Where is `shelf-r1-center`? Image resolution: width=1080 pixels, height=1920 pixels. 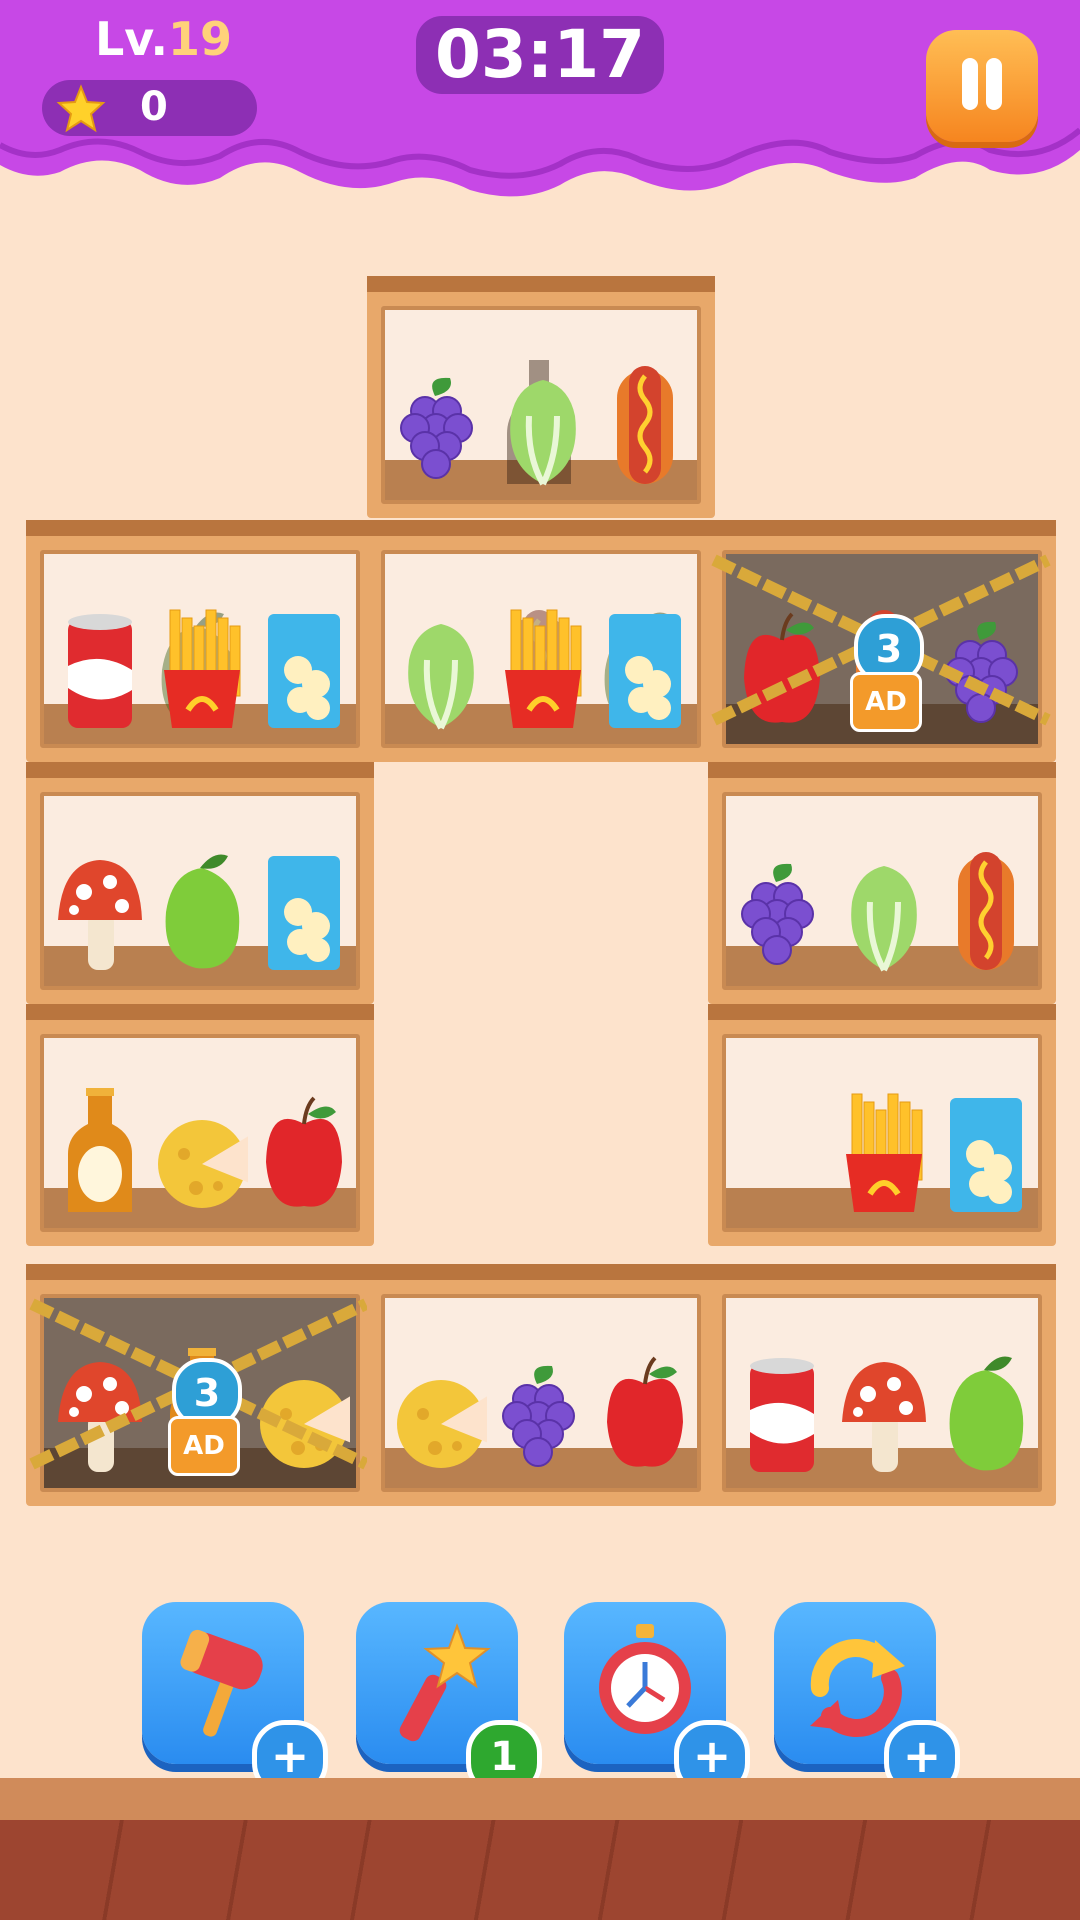 shelf-r1-center is located at coordinates (541, 641).